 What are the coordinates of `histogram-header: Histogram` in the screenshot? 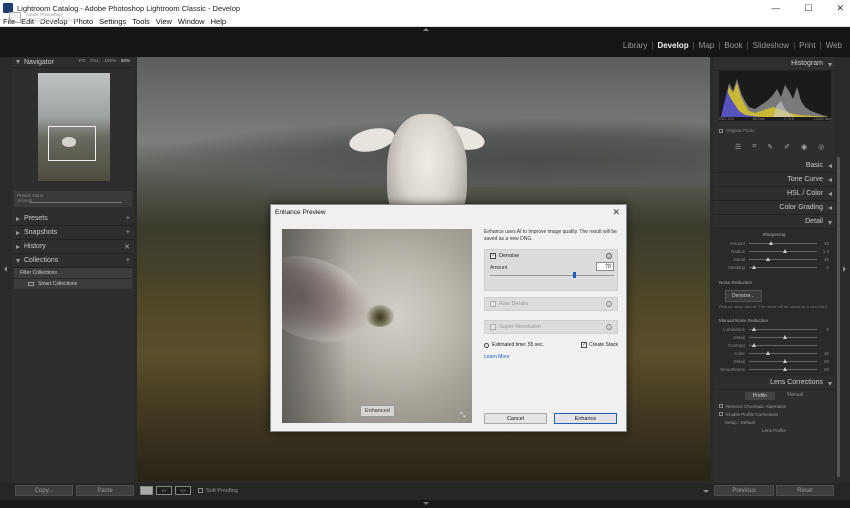 It's located at (774, 64).